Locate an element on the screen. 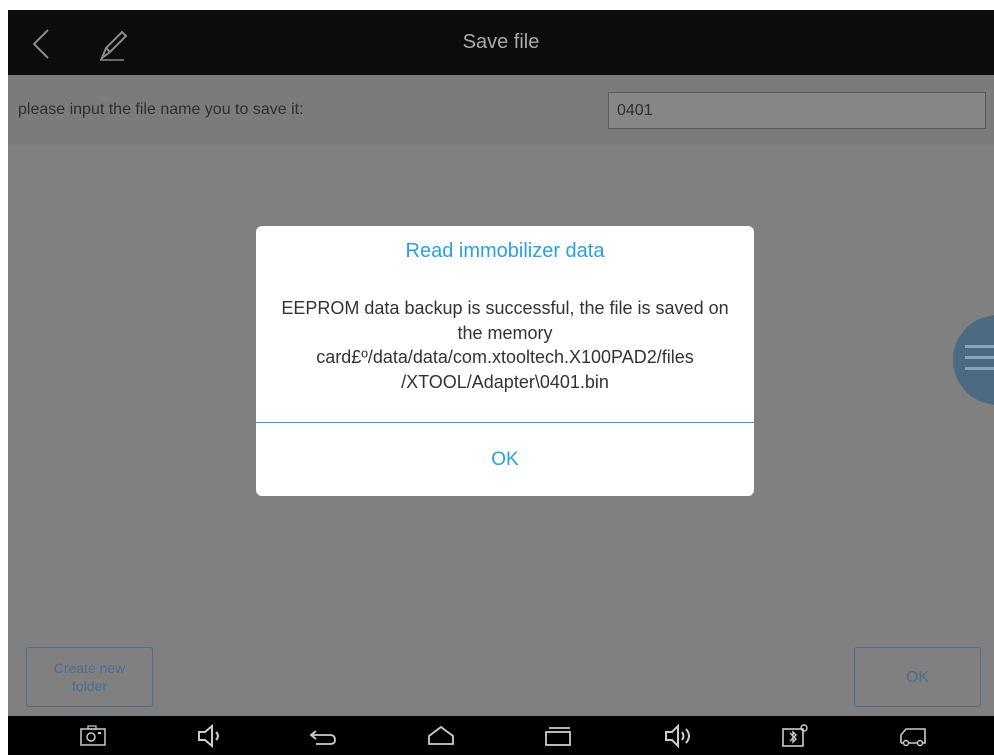 This screenshot has width=994, height=755. dialog-ok-button: OK is located at coordinates (505, 459).